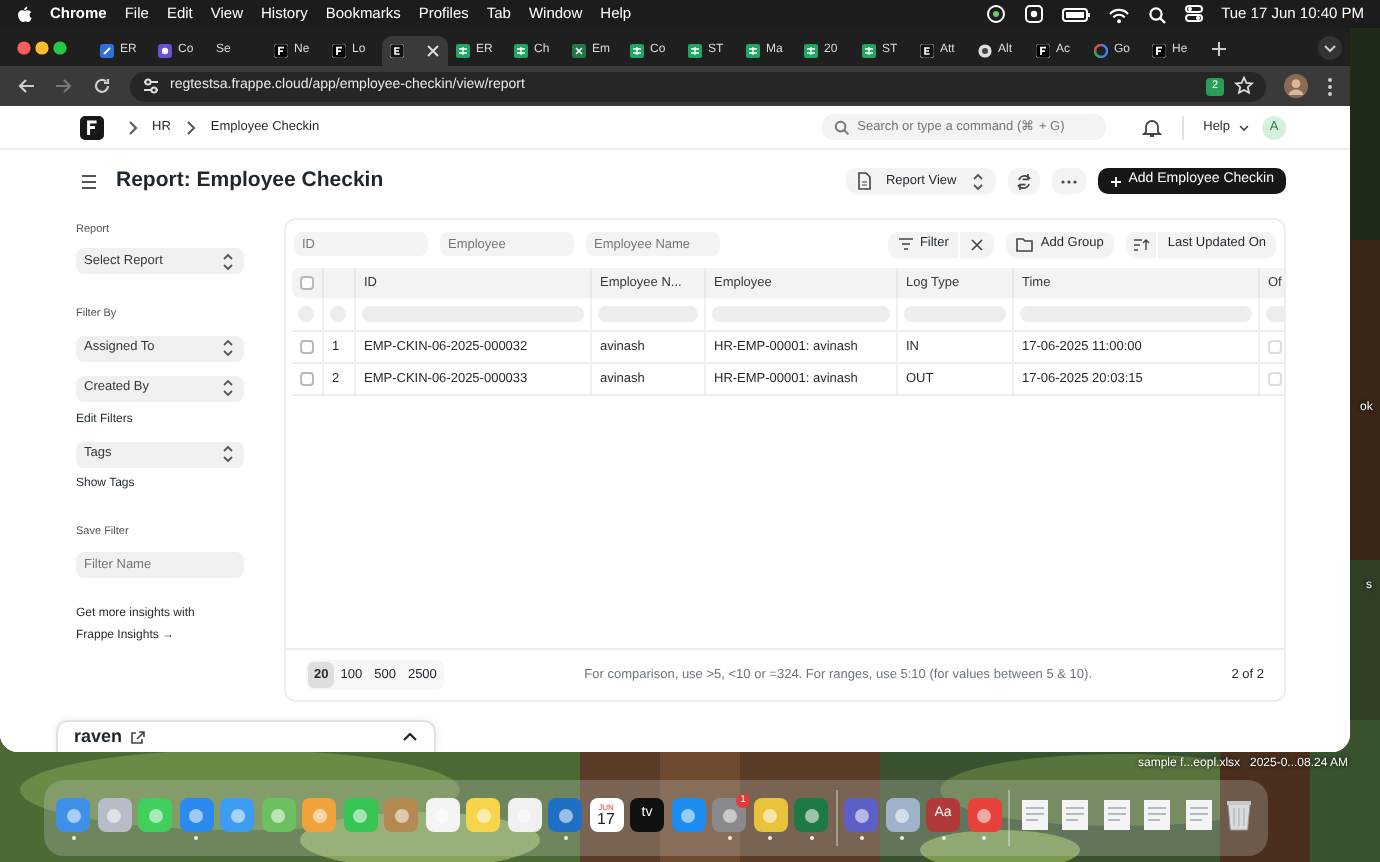 The height and width of the screenshot is (862, 1380). Describe the element at coordinates (246, 736) in the screenshot. I see `chat-widget: raven` at that location.